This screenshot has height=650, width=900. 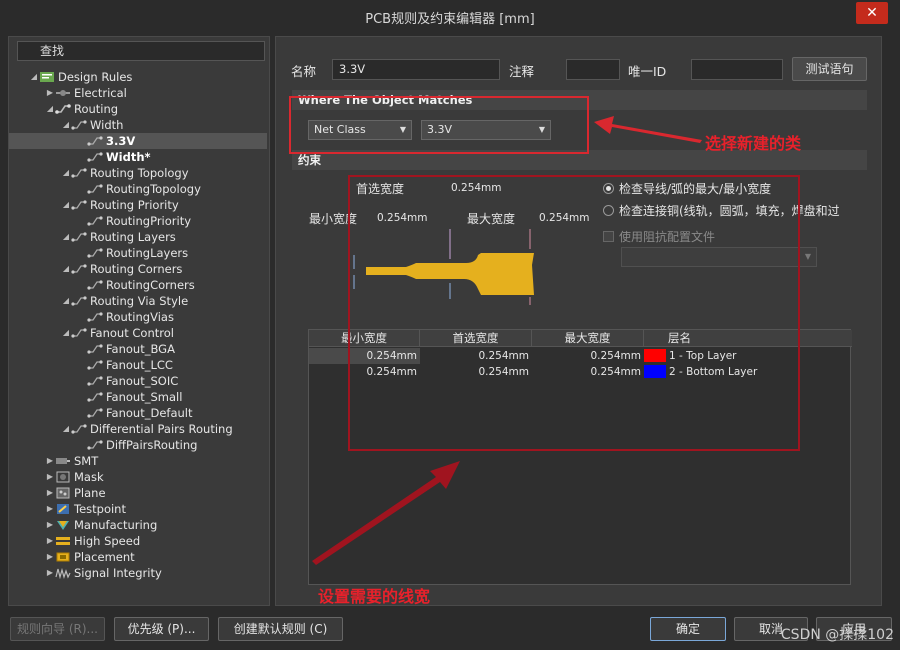 I want to click on tree-item: ◢ Differential Pairs Routing, so click(x=138, y=429).